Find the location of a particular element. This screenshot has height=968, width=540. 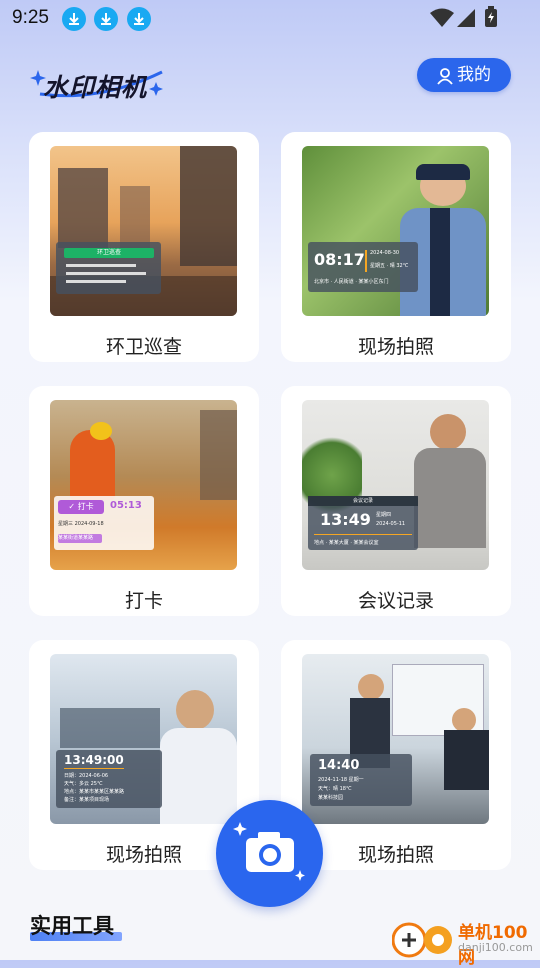

watermark-time: 08:17 is located at coordinates (339, 259).